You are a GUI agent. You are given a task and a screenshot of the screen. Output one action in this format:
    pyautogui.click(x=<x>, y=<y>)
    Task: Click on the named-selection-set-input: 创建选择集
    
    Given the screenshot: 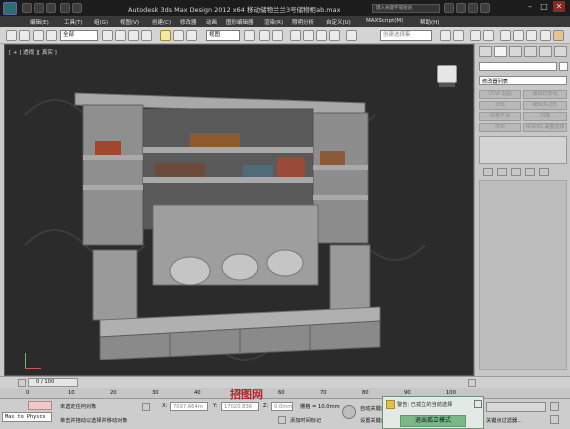 What is the action you would take?
    pyautogui.click(x=406, y=35)
    